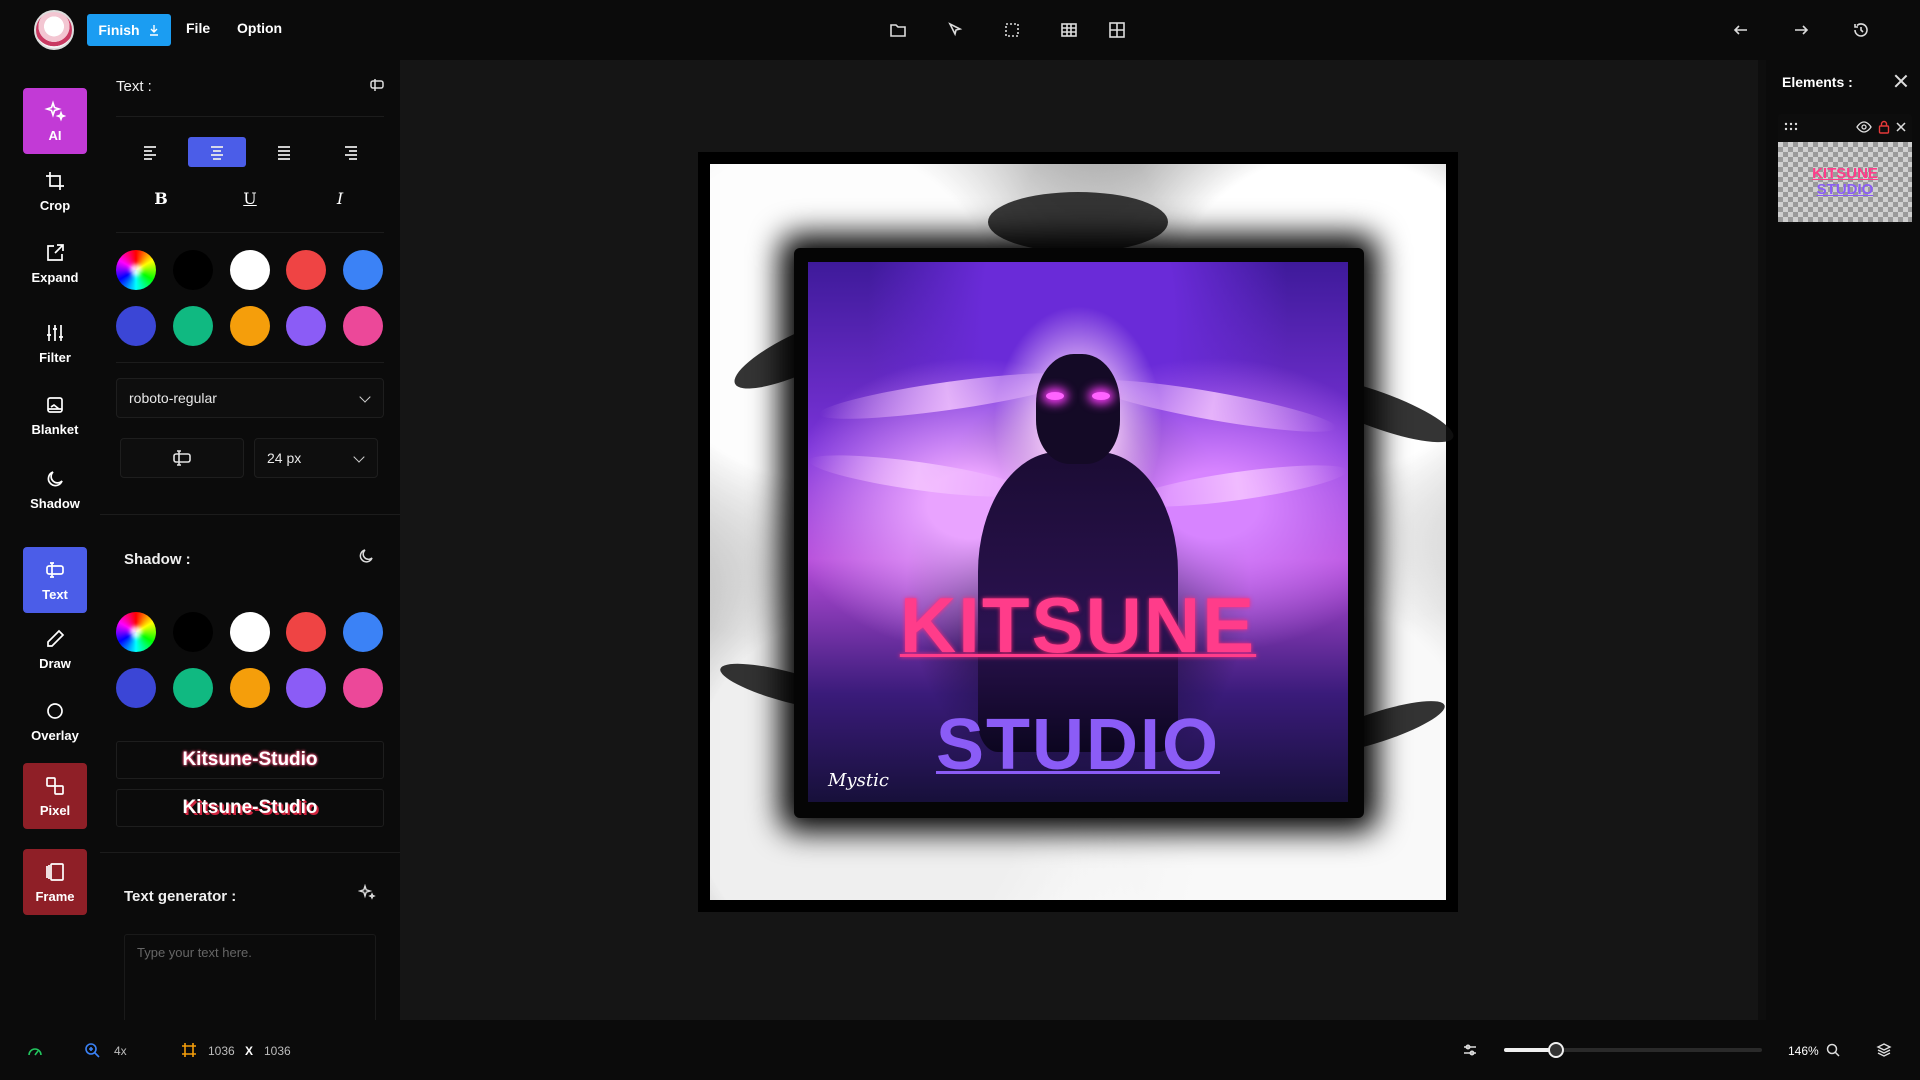  I want to click on history-icon, so click(1861, 30).